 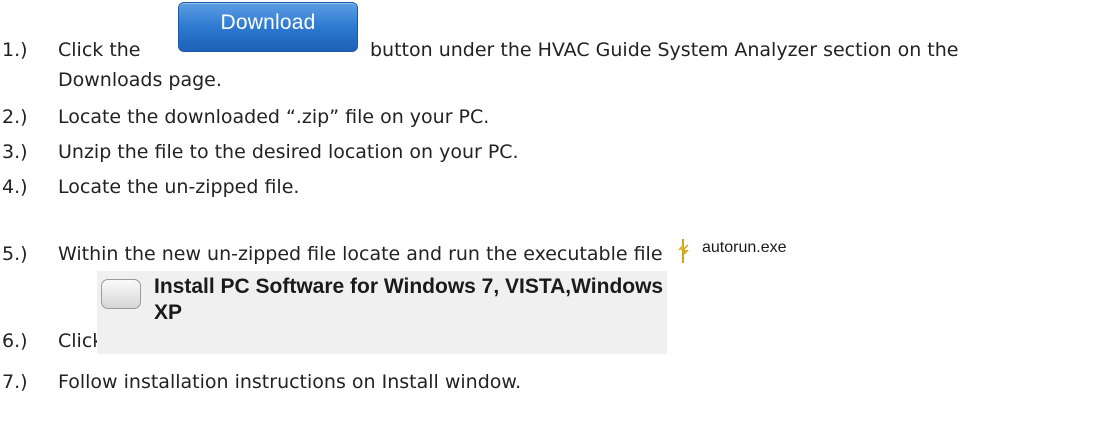 I want to click on executable-file-name: autorun.exe, so click(x=744, y=248).